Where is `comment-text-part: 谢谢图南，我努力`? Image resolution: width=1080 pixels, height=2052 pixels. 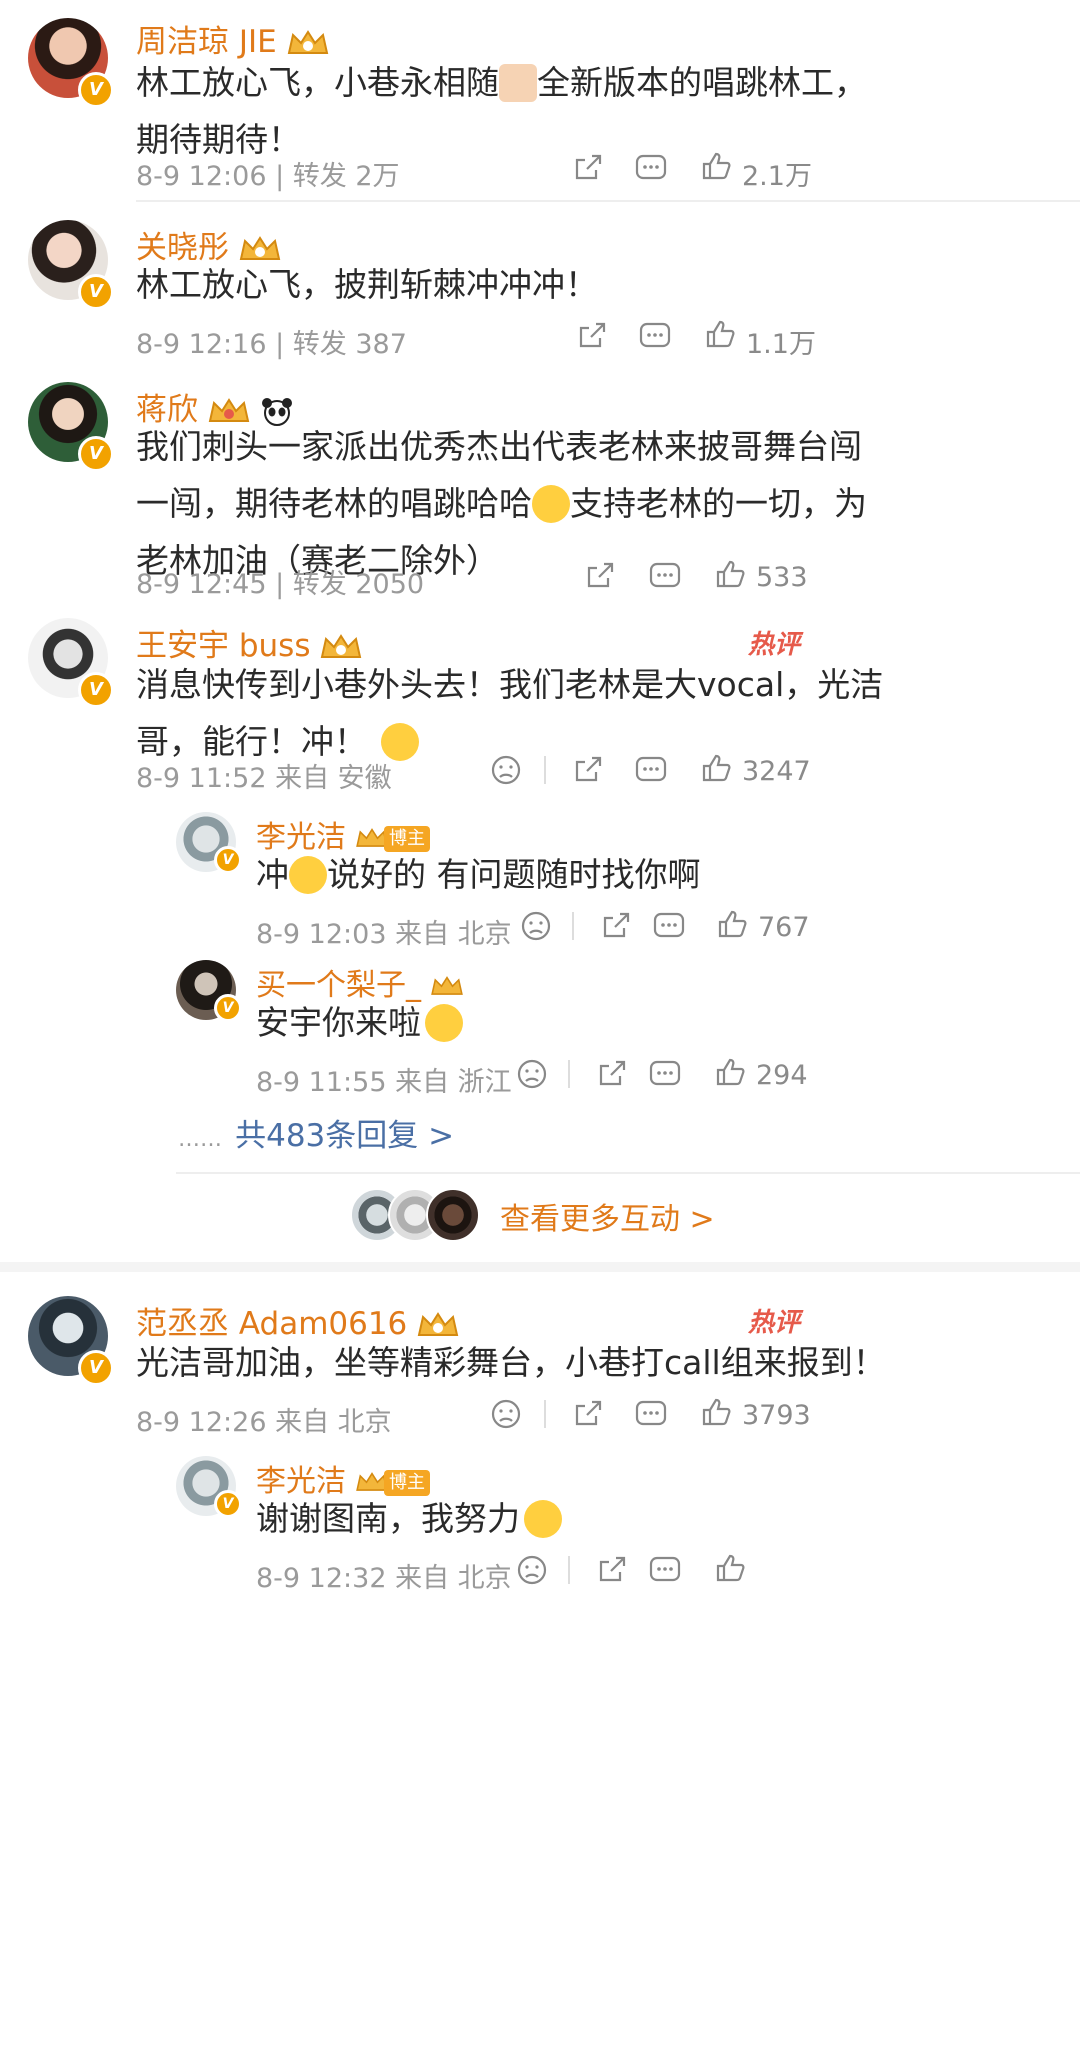 comment-text-part: 谢谢图南，我努力 is located at coordinates (388, 1518).